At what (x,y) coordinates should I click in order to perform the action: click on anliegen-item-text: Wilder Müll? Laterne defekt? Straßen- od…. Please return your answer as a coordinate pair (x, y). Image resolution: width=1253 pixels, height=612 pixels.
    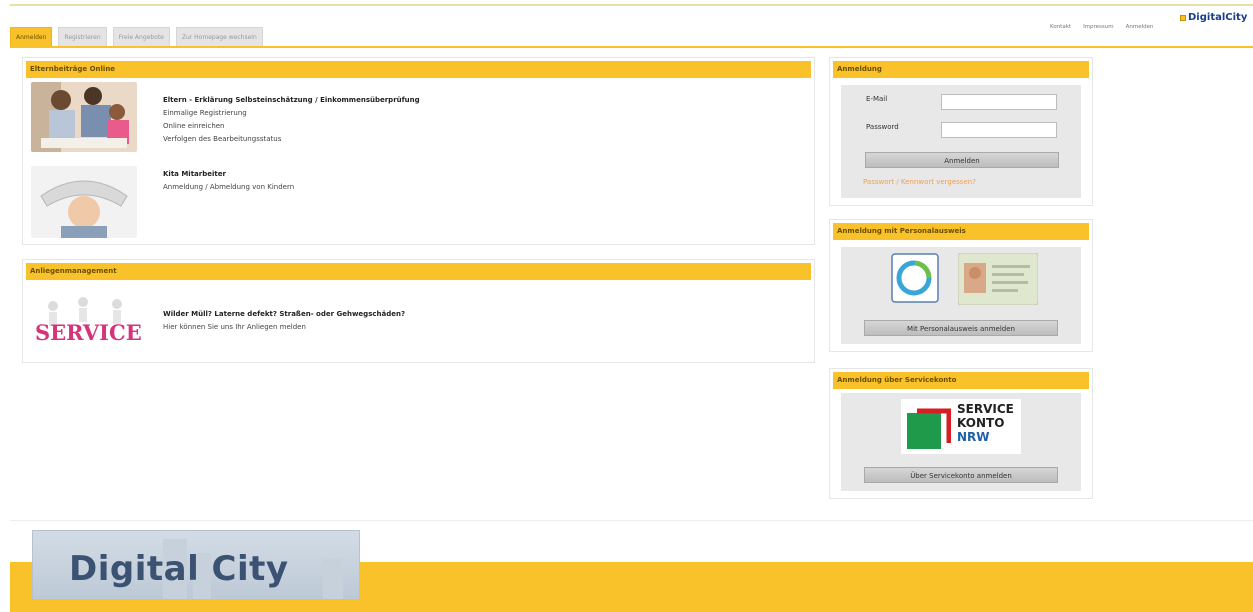
    Looking at the image, I should click on (443, 321).